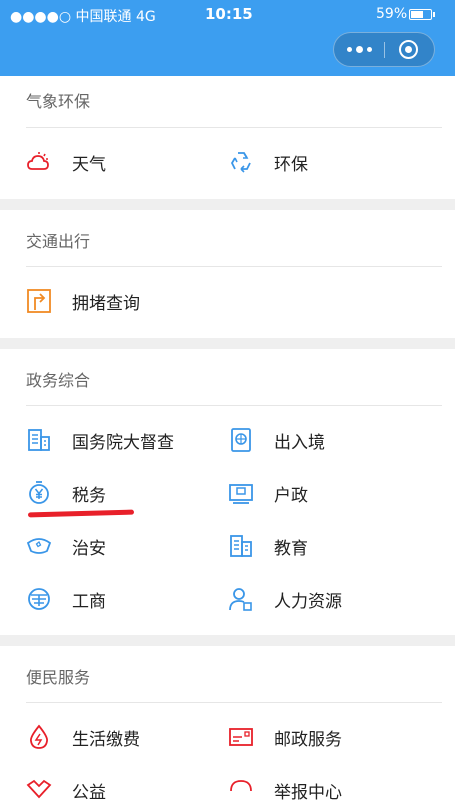 Image resolution: width=455 pixels, height=806 pixels. Describe the element at coordinates (291, 548) in the screenshot. I see `service-item-label: 教育` at that location.